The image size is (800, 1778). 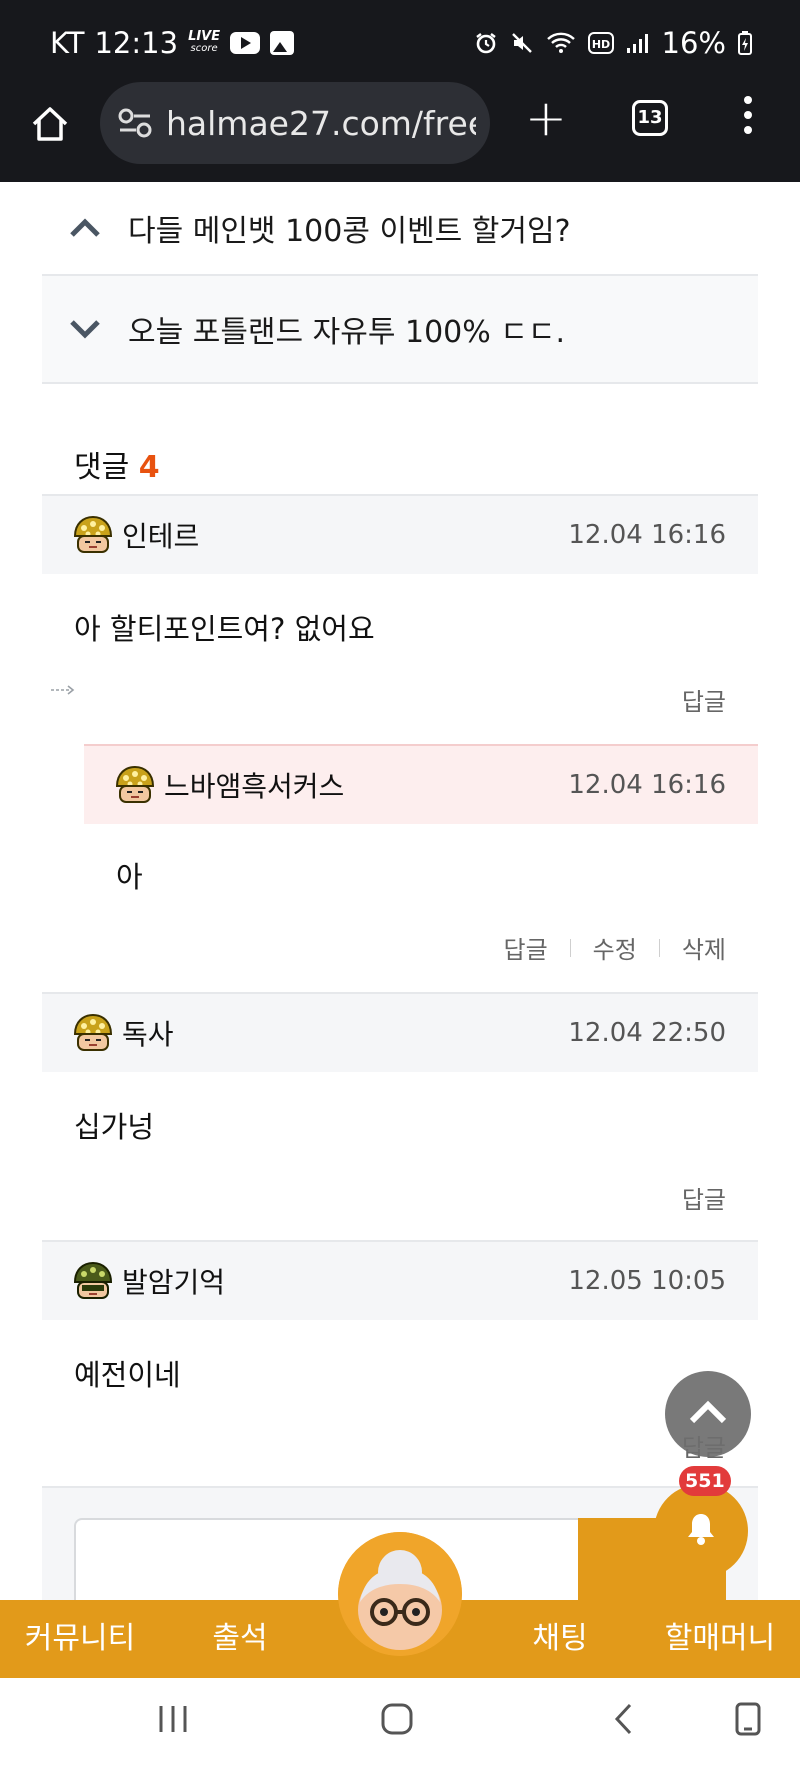 I want to click on screen-rotate-icon, so click(x=748, y=1719).